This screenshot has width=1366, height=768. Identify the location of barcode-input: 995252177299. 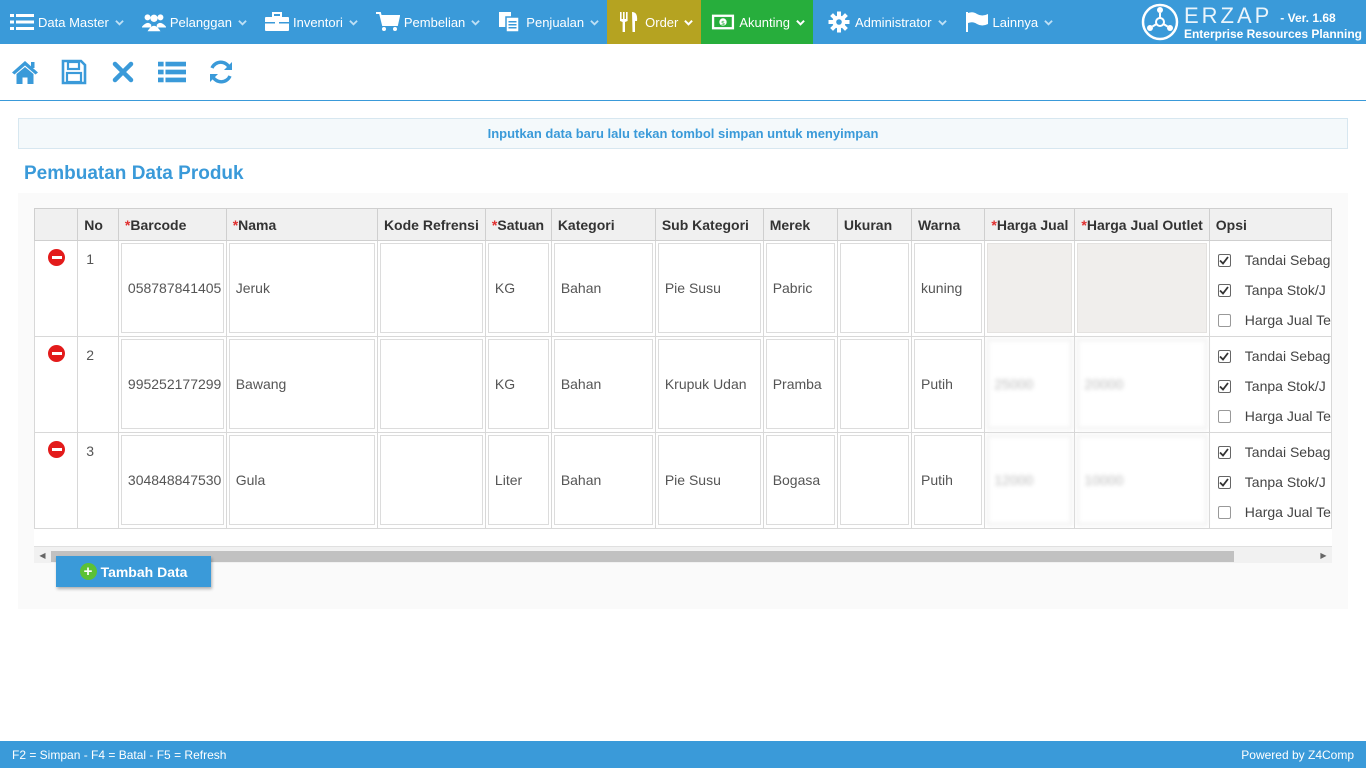
(172, 384).